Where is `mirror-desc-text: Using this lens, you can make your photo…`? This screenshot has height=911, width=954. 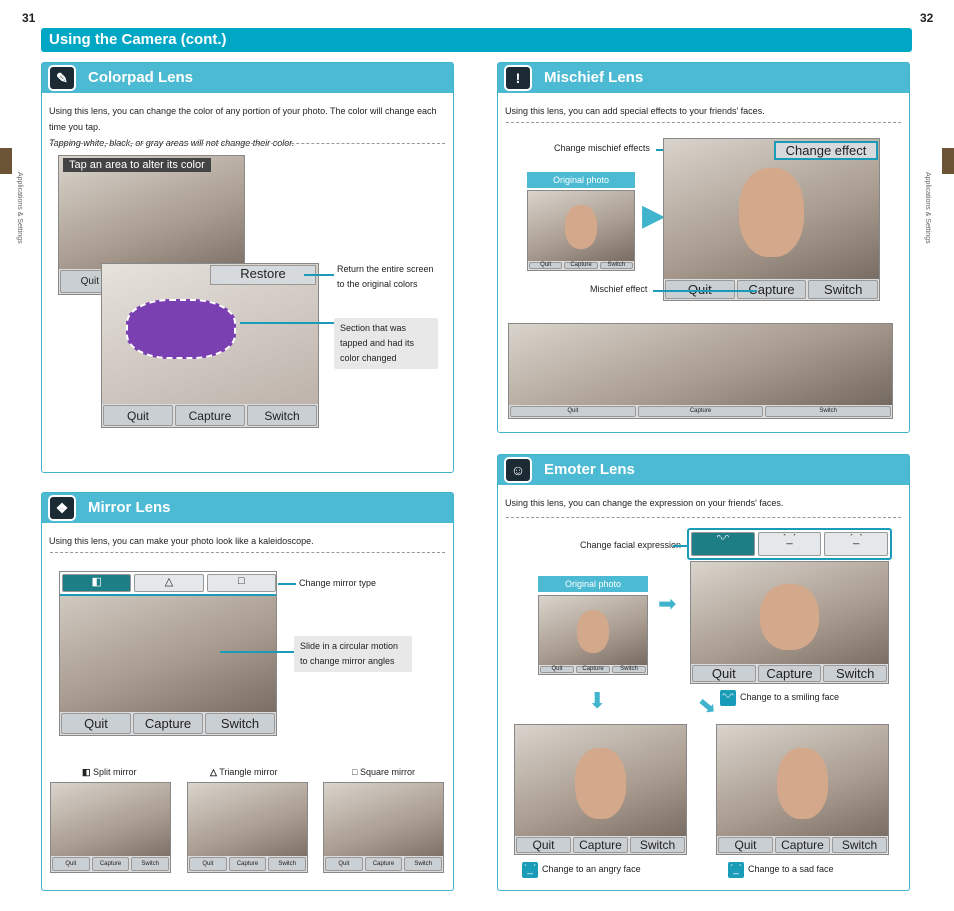 mirror-desc-text: Using this lens, you can make your photo… is located at coordinates (181, 541).